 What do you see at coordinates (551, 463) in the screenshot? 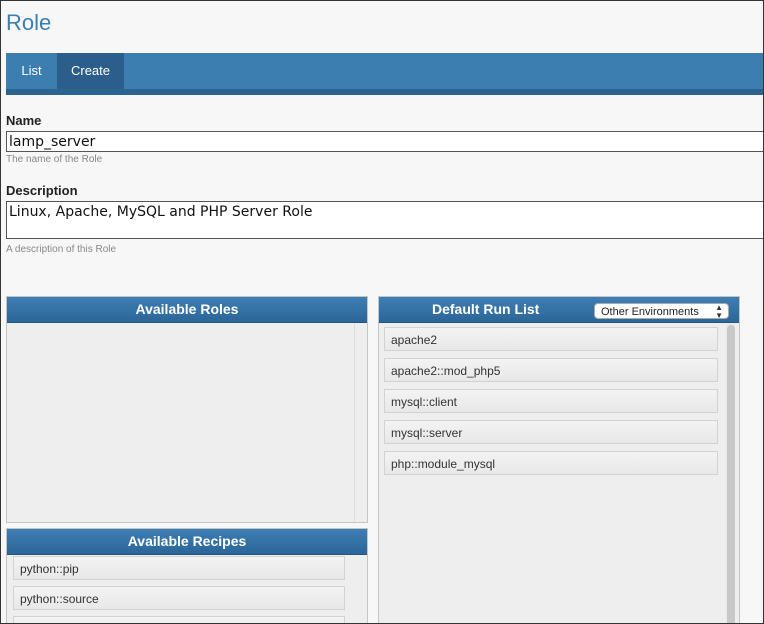
I see `list-item: php::module_mysql` at bounding box center [551, 463].